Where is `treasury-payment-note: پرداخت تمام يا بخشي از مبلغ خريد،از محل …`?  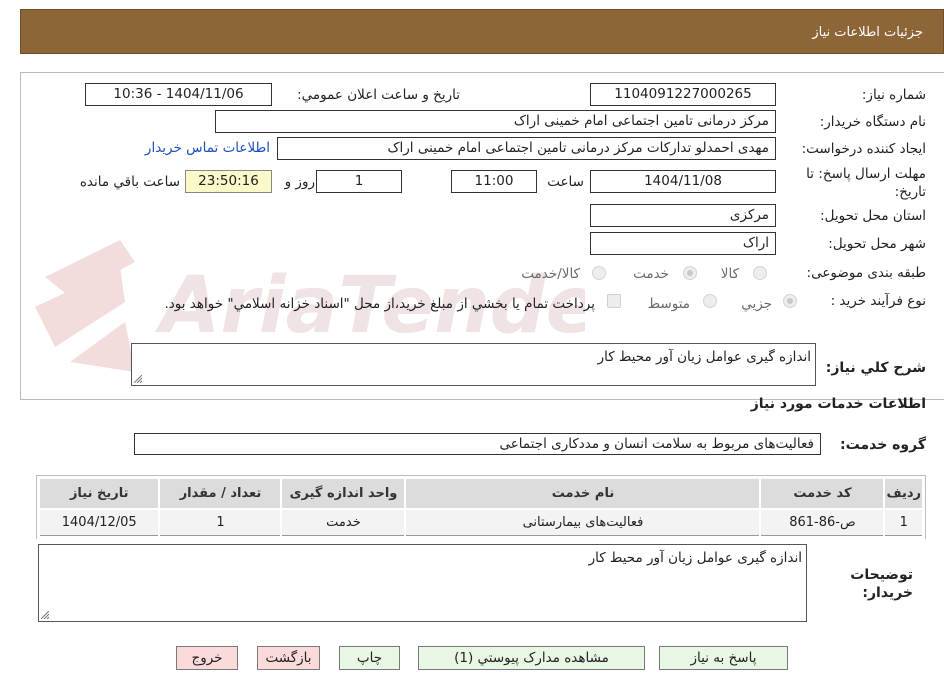
treasury-payment-note: پرداخت تمام يا بخشي از مبلغ خريد،از محل … is located at coordinates (379, 304).